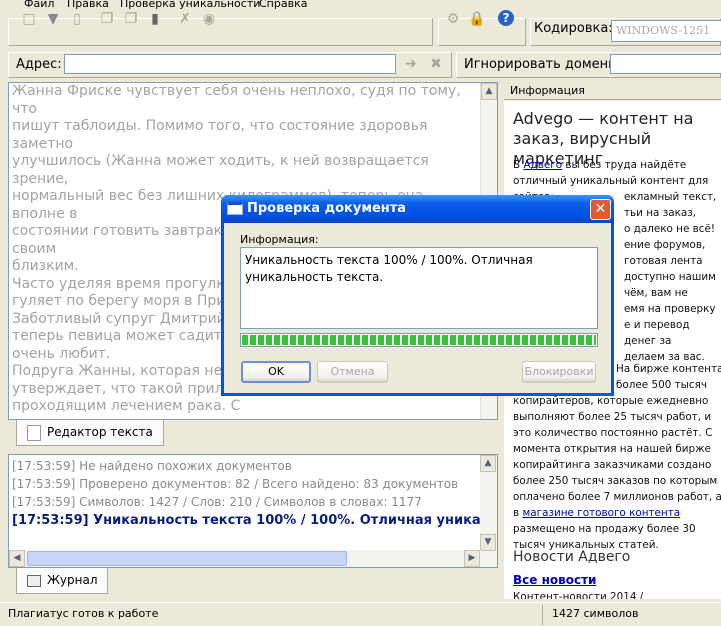 The image size is (721, 626). Describe the element at coordinates (573, 28) in the screenshot. I see `encoding-label: Кодировка:` at that location.